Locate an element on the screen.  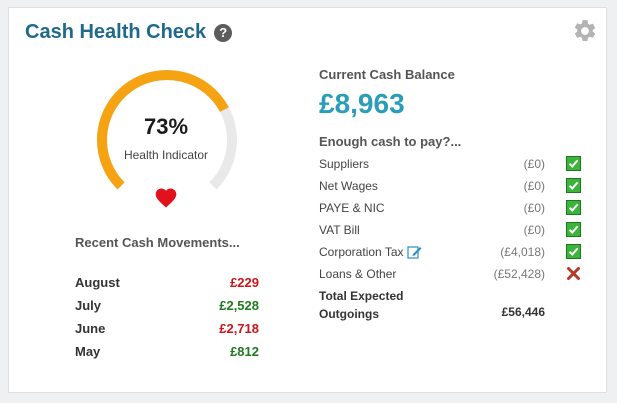
pay-row: Corporation Tax (£4,018) is located at coordinates (450, 254).